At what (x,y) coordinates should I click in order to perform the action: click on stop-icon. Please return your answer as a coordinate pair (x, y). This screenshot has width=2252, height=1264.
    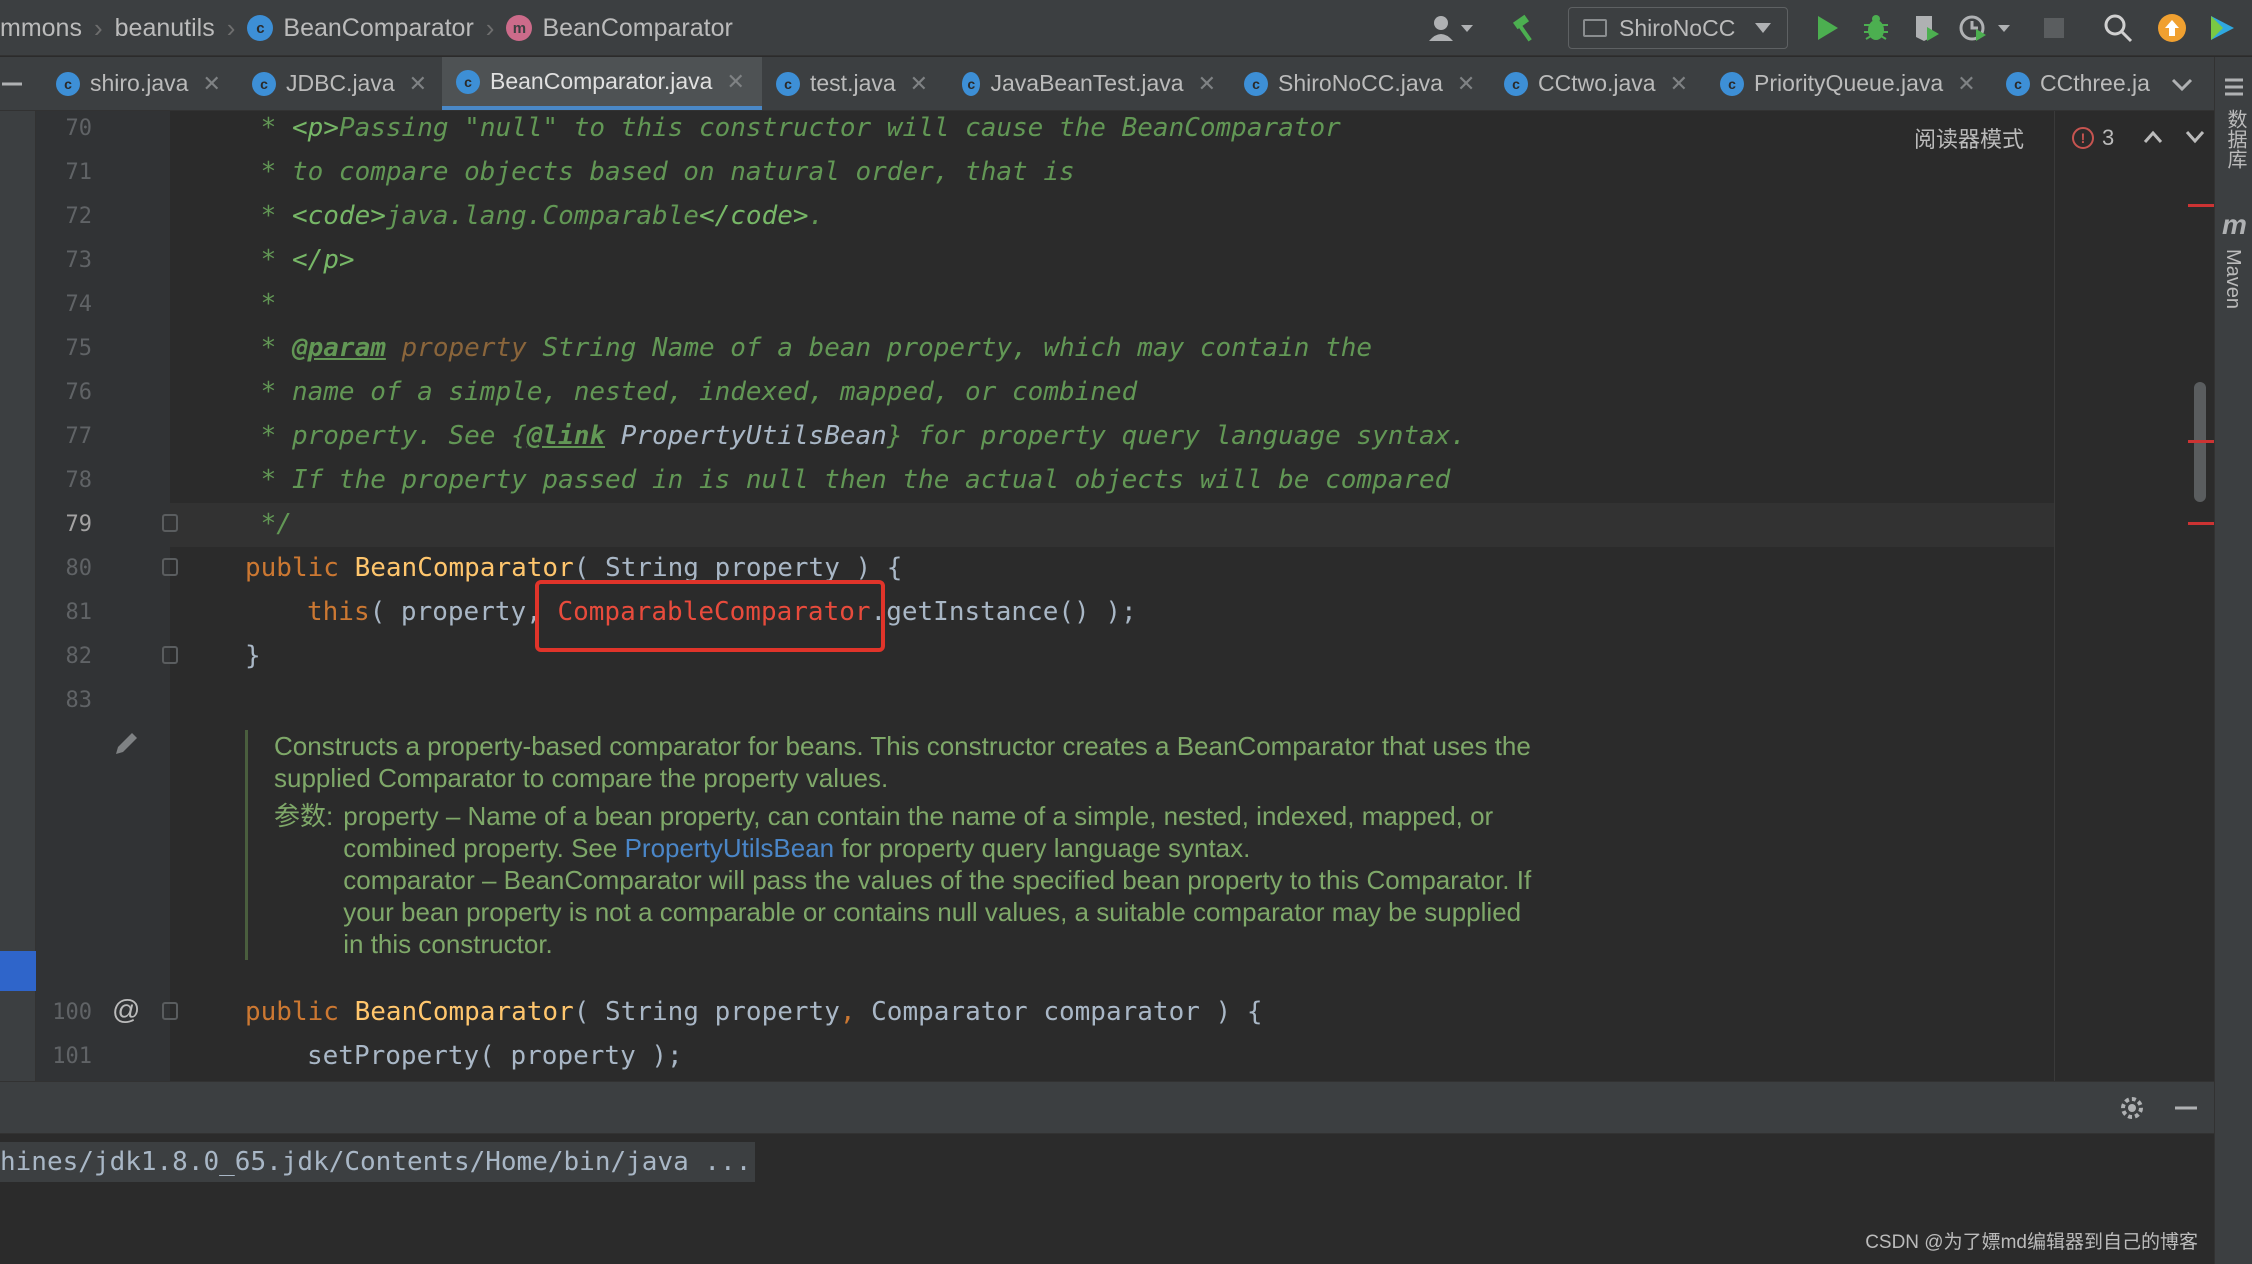
    Looking at the image, I should click on (2054, 28).